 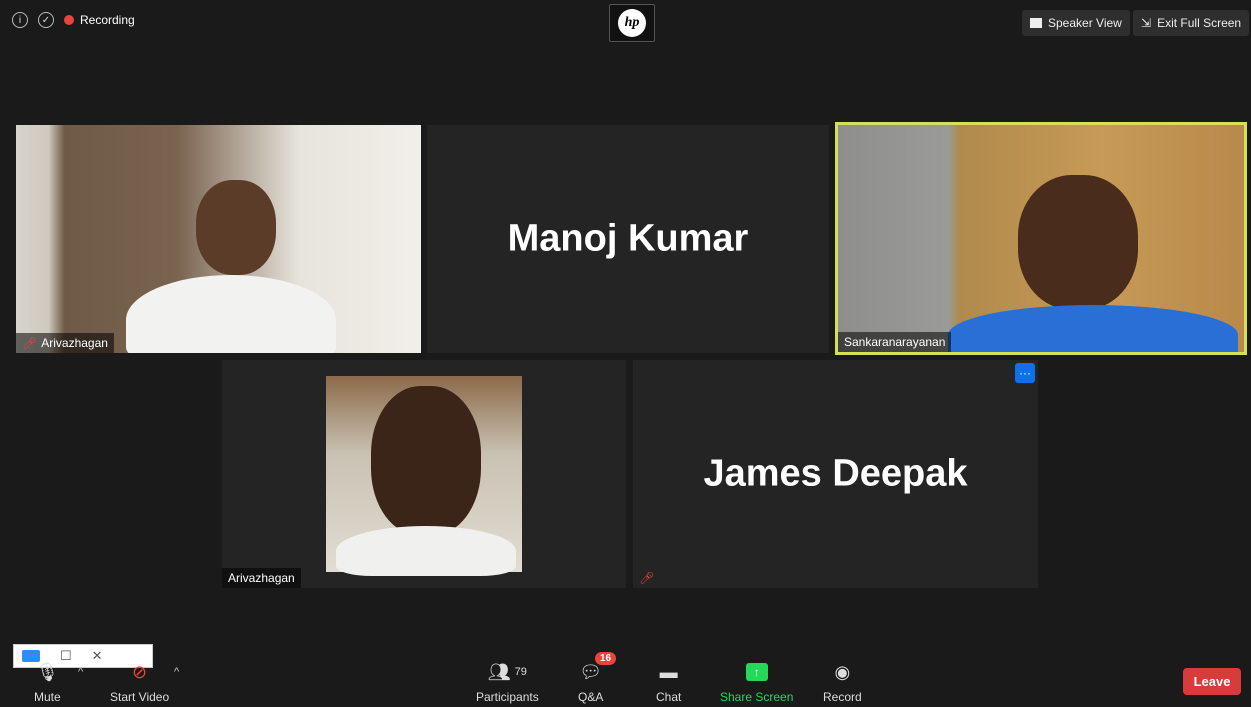 I want to click on speaker-view-label: Speaker View, so click(x=1085, y=23).